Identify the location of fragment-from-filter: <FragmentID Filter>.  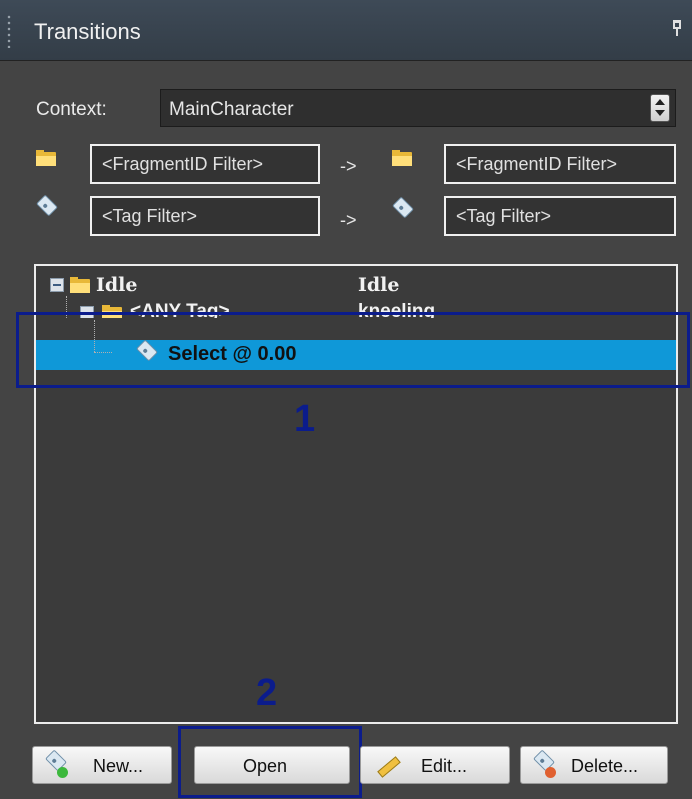
(205, 164).